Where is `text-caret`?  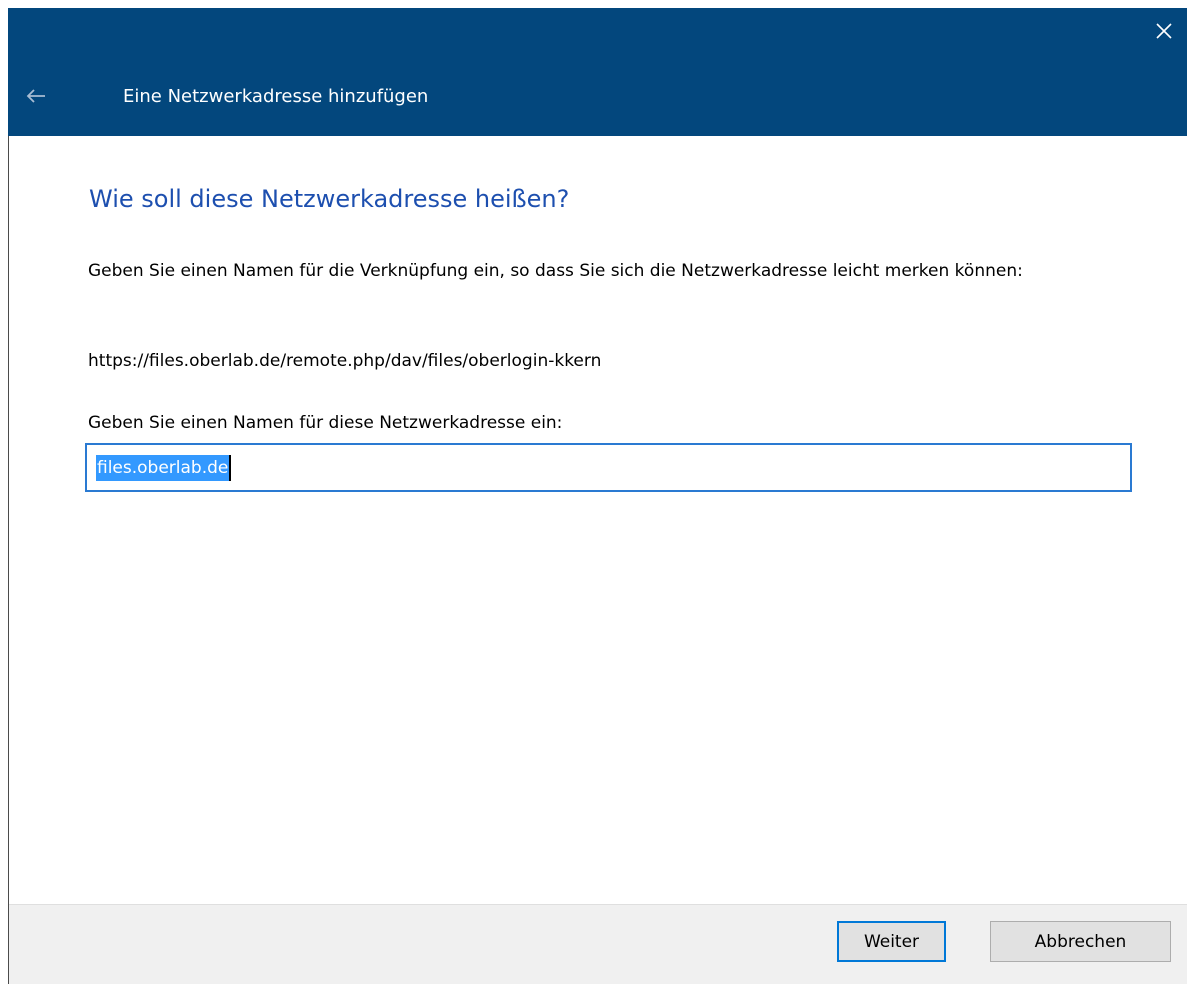 text-caret is located at coordinates (230, 467).